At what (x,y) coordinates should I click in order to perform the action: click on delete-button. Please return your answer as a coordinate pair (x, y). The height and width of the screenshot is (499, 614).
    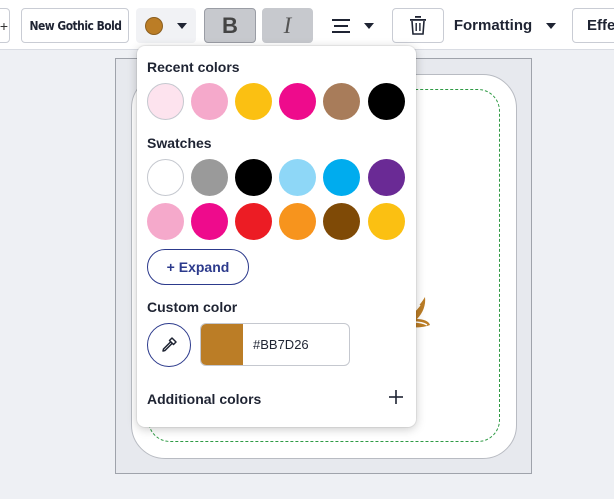
    Looking at the image, I should click on (418, 25).